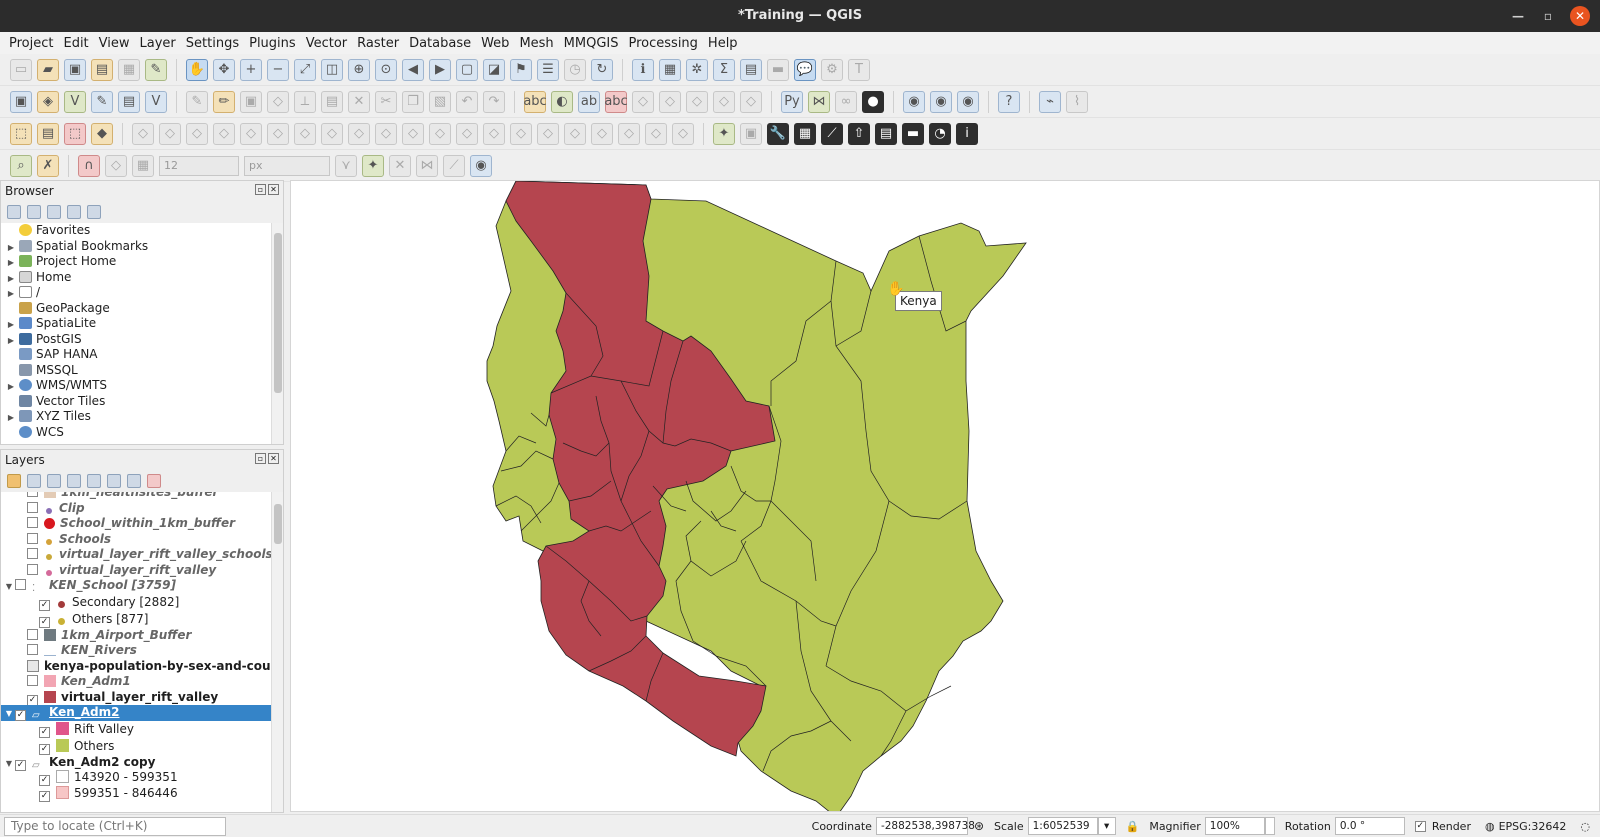 The width and height of the screenshot is (1600, 837). What do you see at coordinates (136, 509) in the screenshot?
I see `layer-row: Clip` at bounding box center [136, 509].